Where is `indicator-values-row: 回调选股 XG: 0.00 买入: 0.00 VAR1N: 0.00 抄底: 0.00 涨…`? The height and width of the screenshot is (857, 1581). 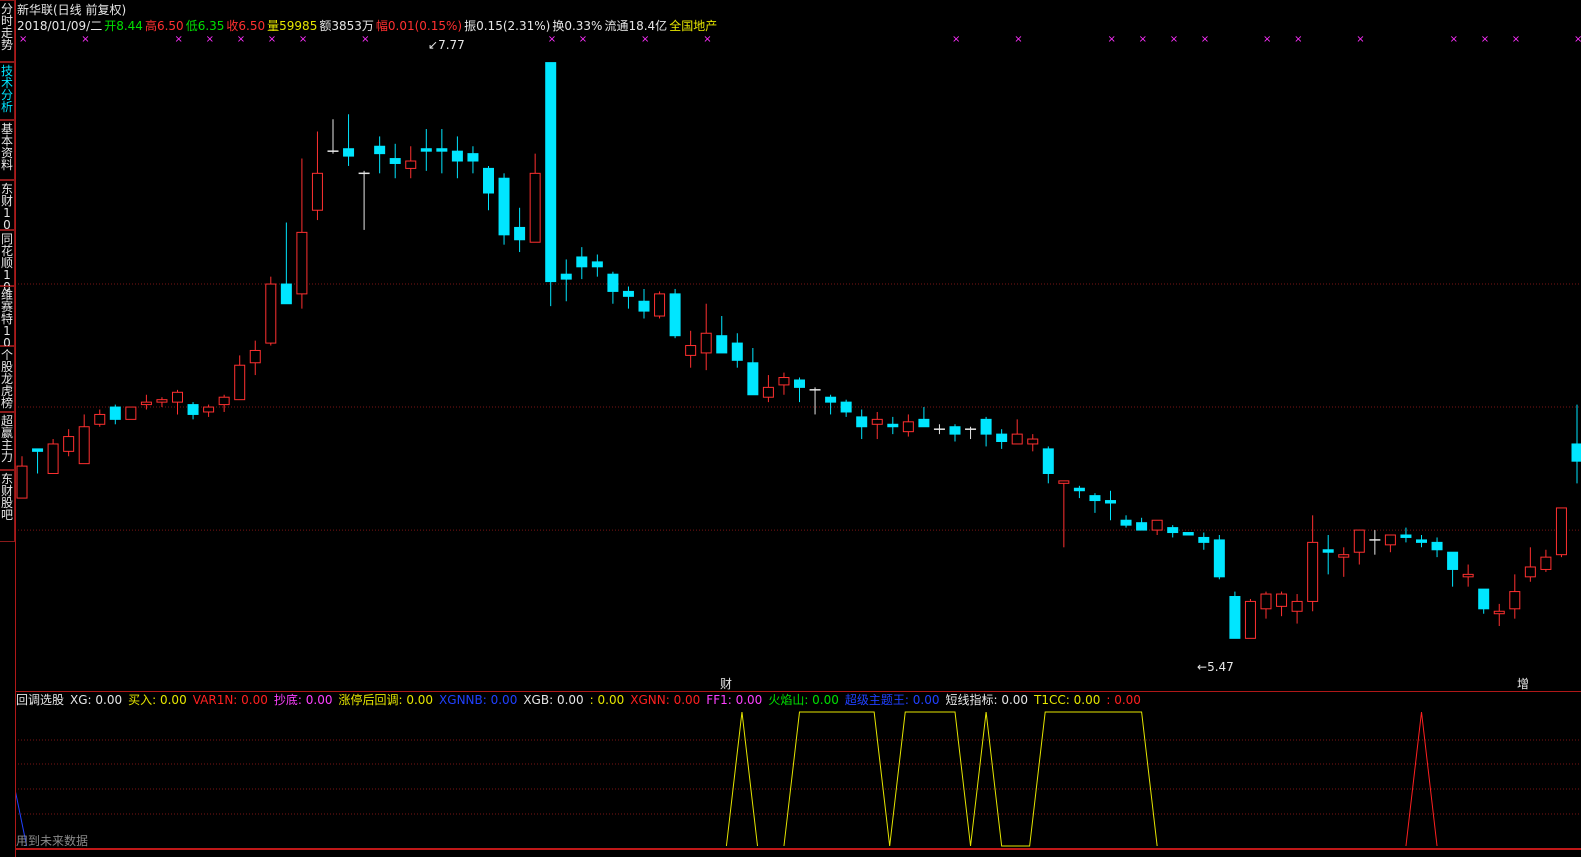 indicator-values-row: 回调选股 XG: 0.00 买入: 0.00 VAR1N: 0.00 抄底: 0.00 涨… is located at coordinates (578, 699).